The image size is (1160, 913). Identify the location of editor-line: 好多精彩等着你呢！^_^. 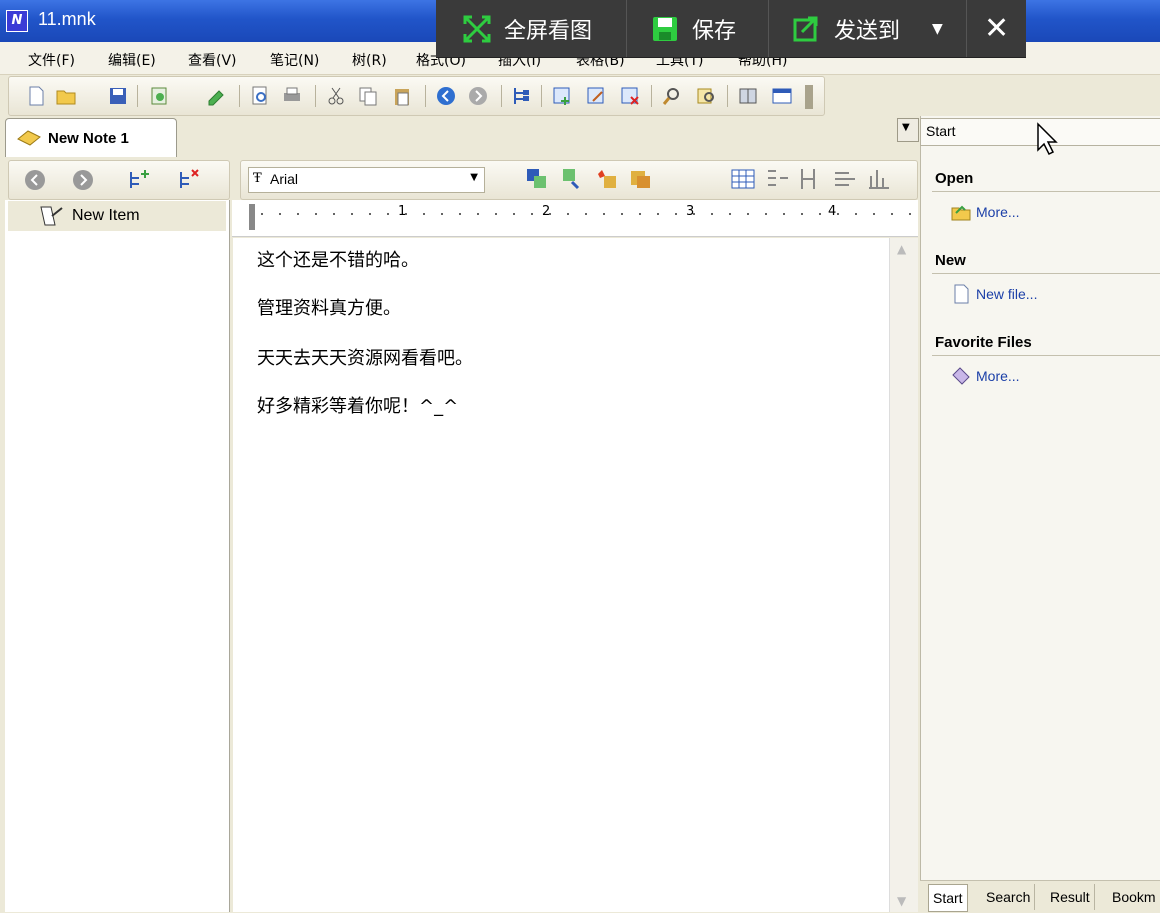
(358, 406).